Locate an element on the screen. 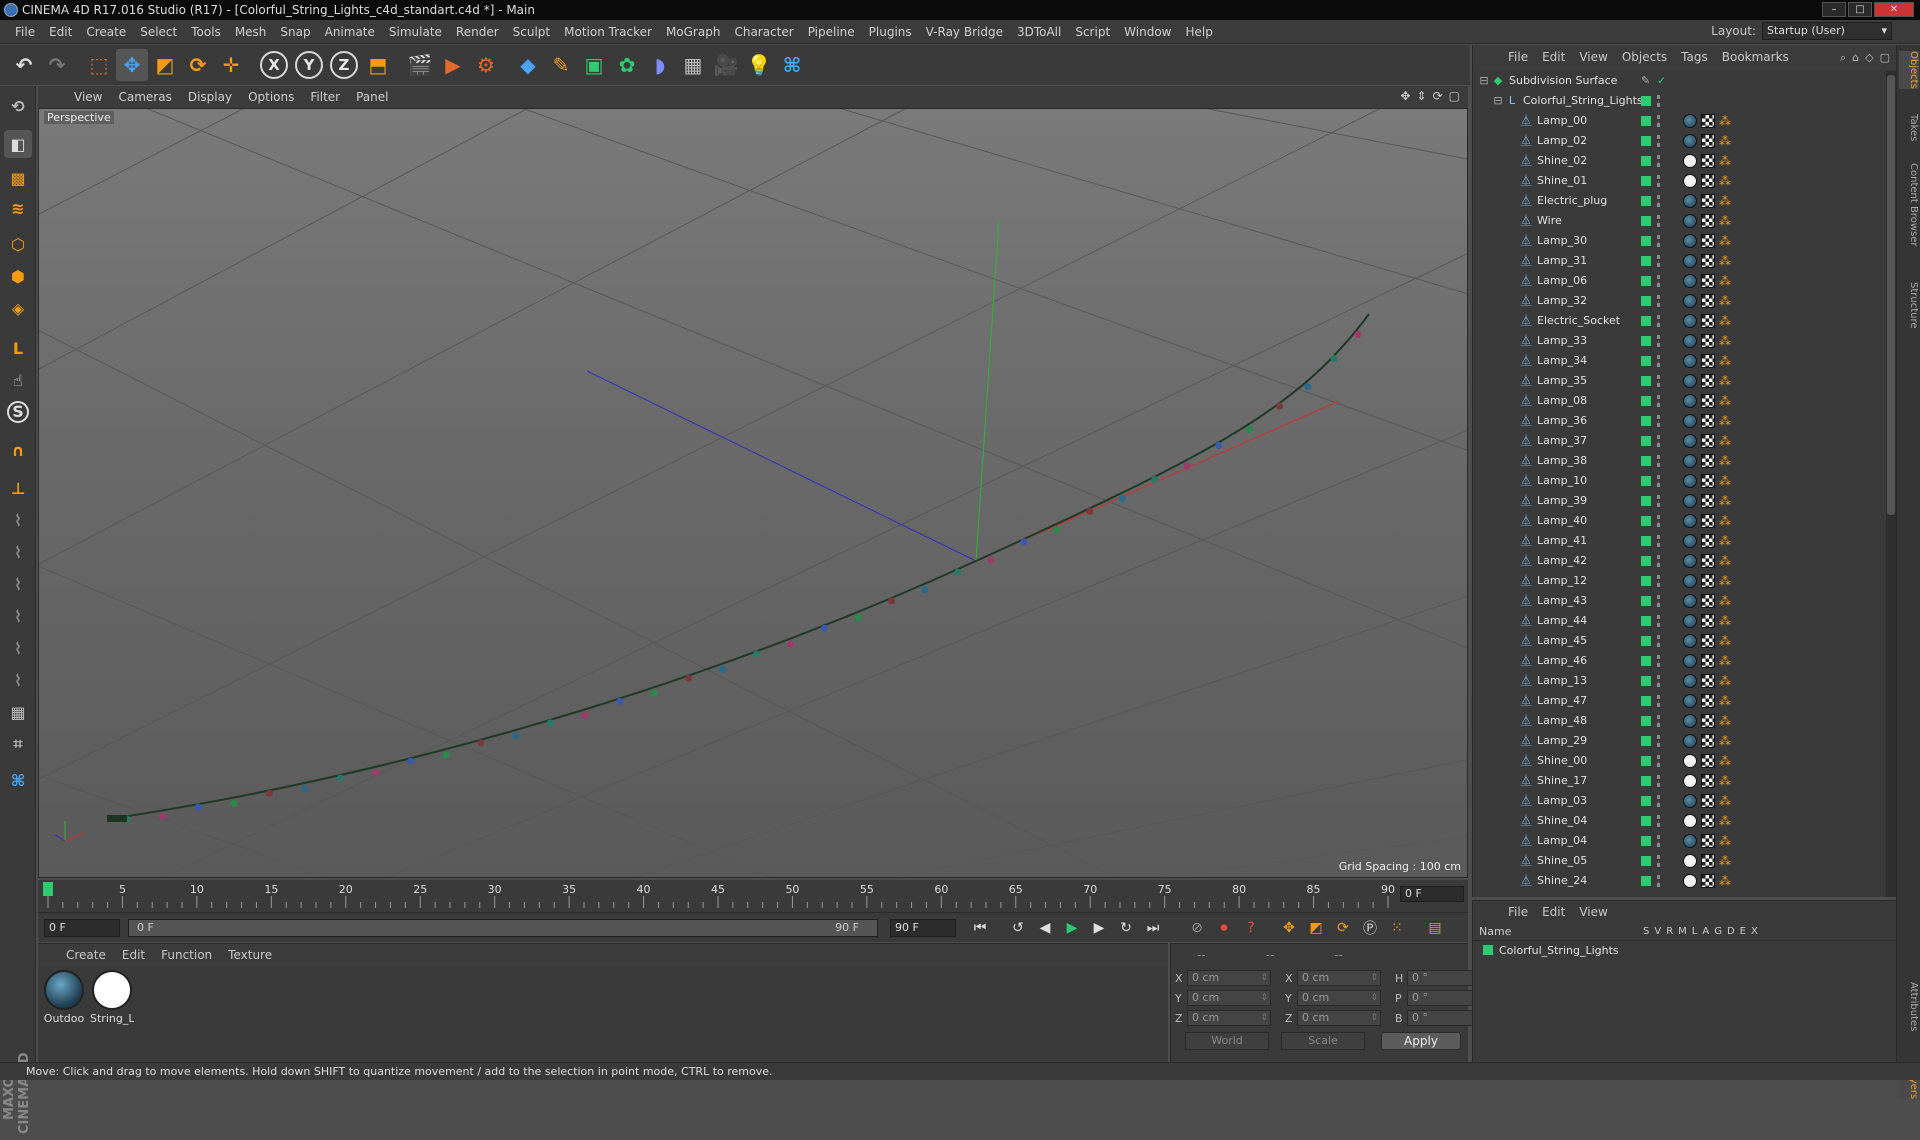 This screenshot has width=1920, height=1140. undo-icon: ↶ is located at coordinates (24, 65).